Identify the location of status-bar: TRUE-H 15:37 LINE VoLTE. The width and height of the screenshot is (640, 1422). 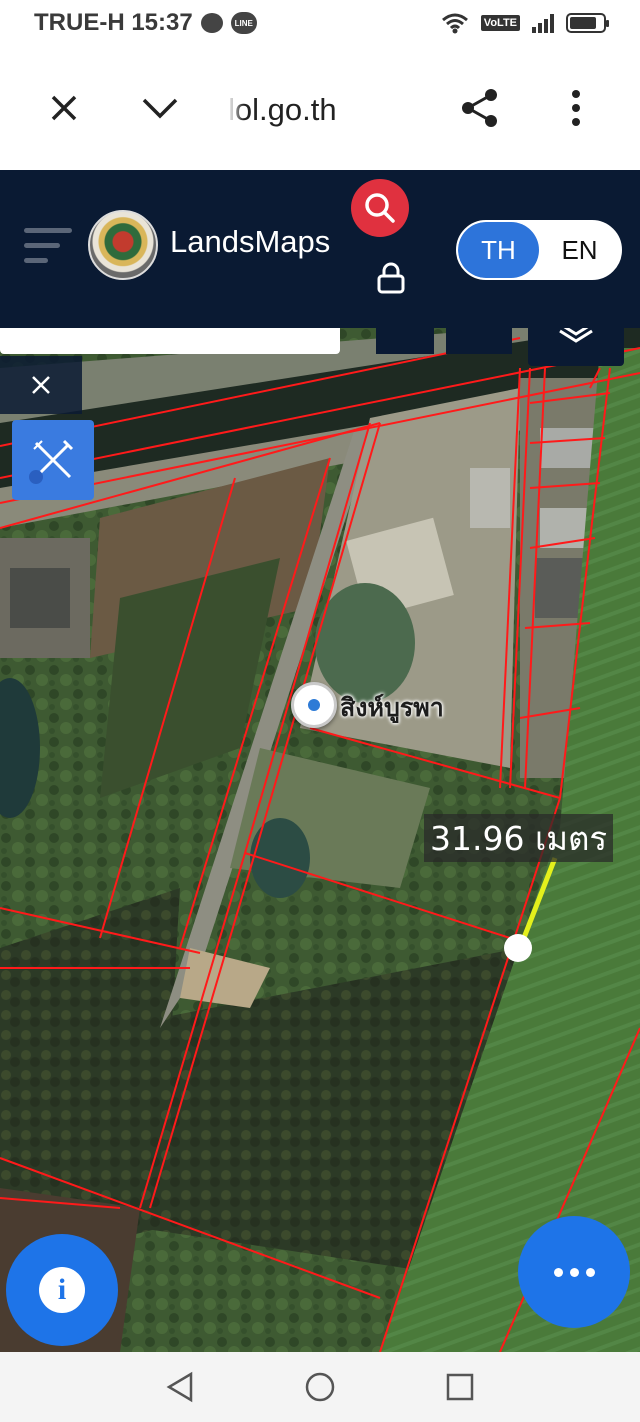
(320, 23).